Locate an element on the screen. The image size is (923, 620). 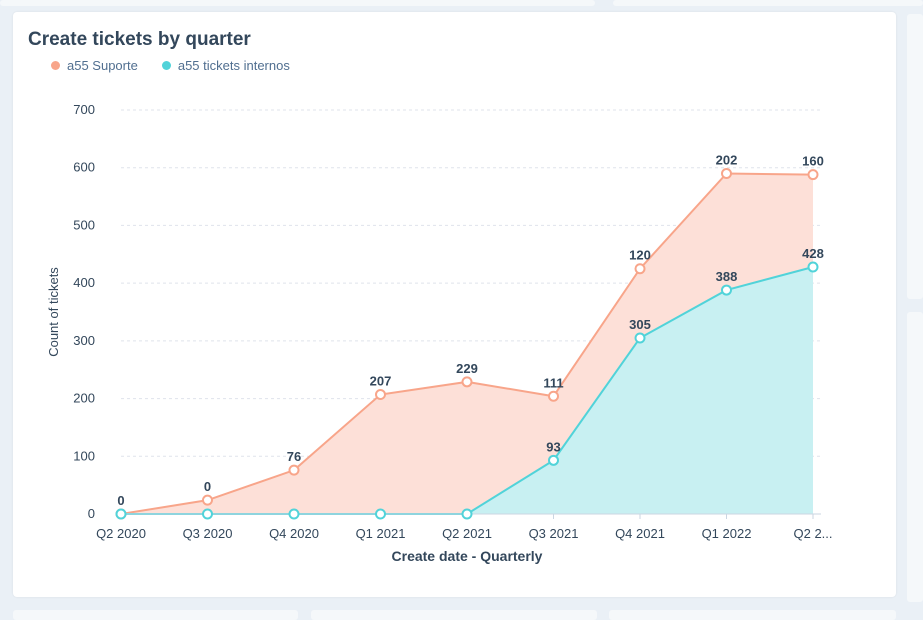
x-tick-label: Q1 2021 is located at coordinates (381, 533).